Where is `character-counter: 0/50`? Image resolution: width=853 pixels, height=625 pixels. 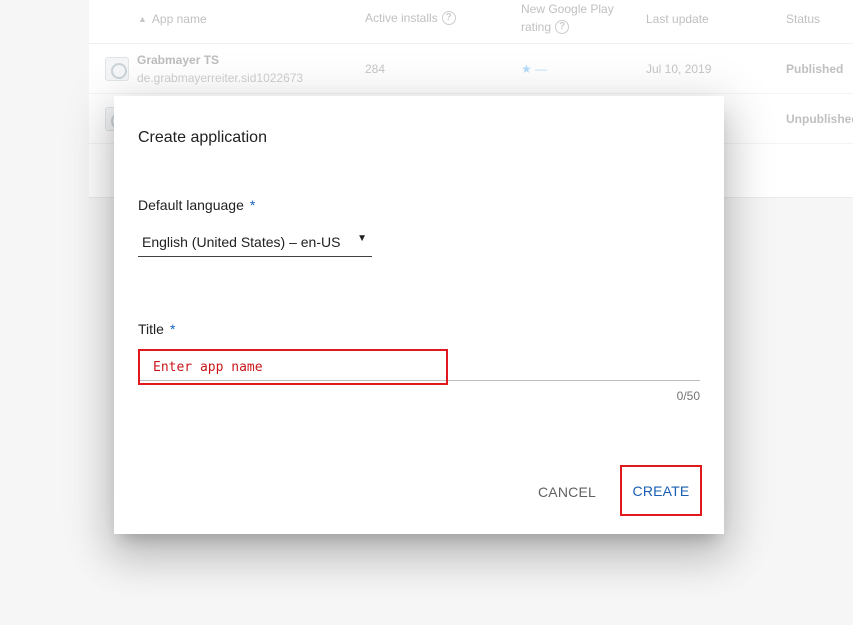
character-counter: 0/50 is located at coordinates (688, 396).